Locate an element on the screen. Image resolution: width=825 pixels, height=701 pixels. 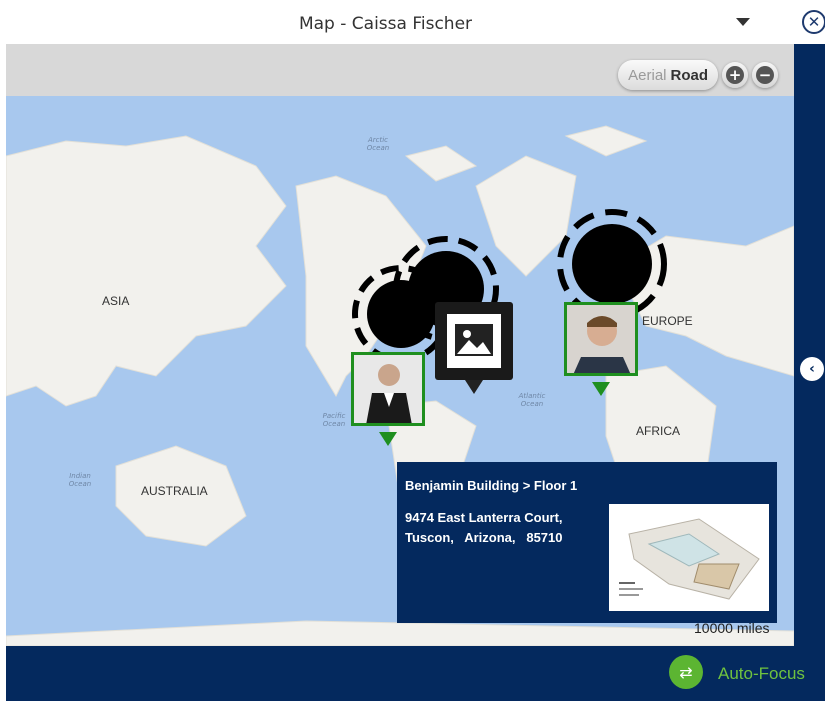
popup-location-title: Benjamin Building > Floor 1 is located at coordinates (491, 485).